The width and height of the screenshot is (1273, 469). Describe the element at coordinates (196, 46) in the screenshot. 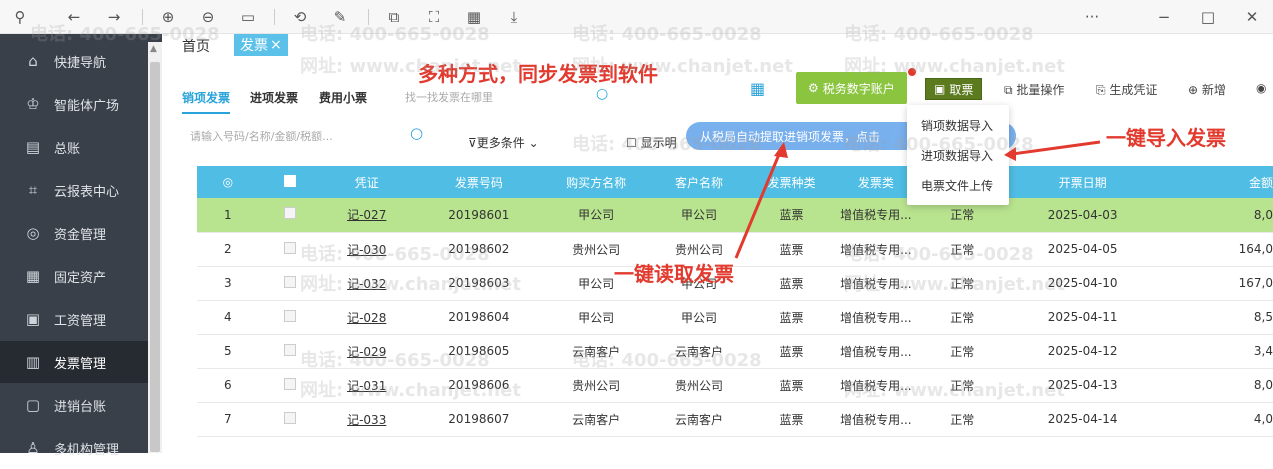

I see `tab-home: 首页` at that location.